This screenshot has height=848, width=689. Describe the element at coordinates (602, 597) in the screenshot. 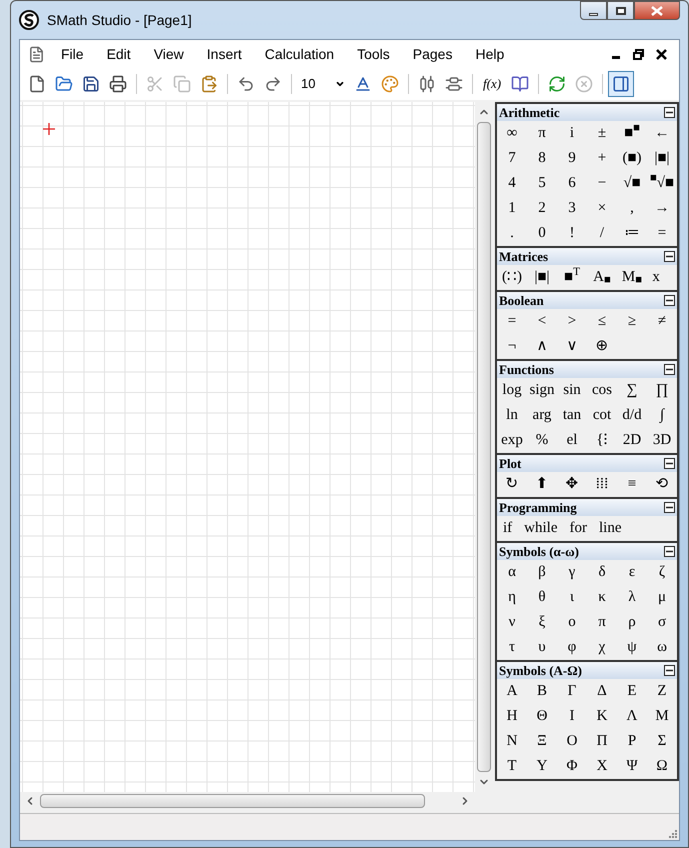

I see `palette-item: κ` at that location.